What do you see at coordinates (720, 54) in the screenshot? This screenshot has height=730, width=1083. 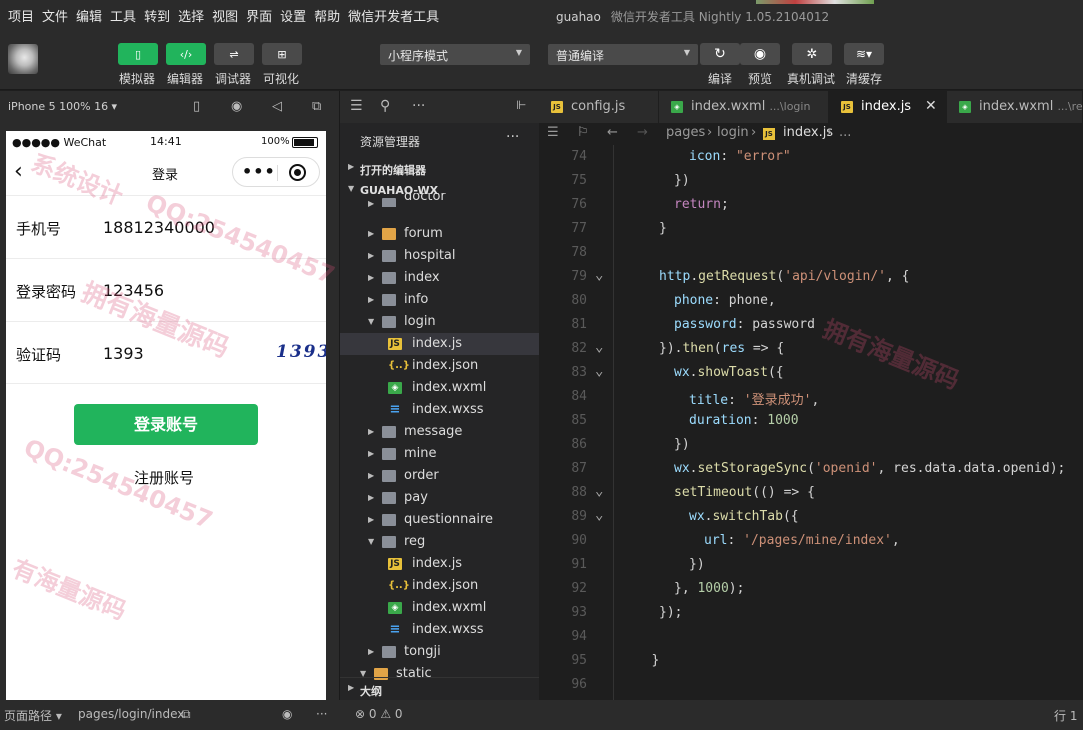 I see `compile-button: ↻` at bounding box center [720, 54].